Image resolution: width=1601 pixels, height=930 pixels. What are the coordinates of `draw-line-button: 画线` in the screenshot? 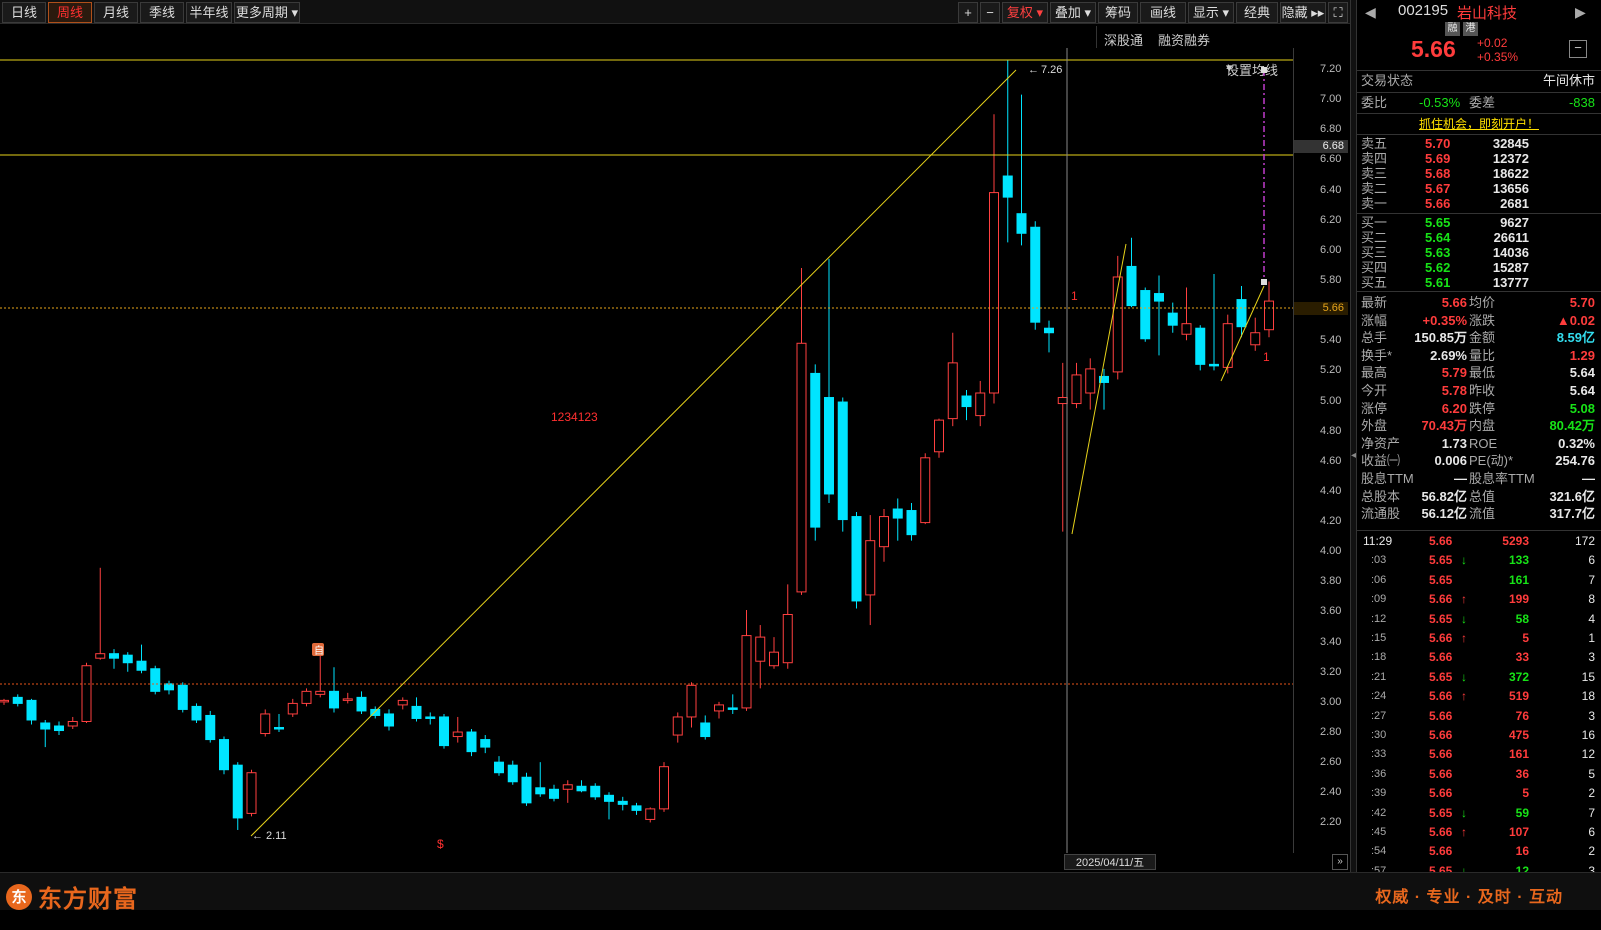 It's located at (1163, 12).